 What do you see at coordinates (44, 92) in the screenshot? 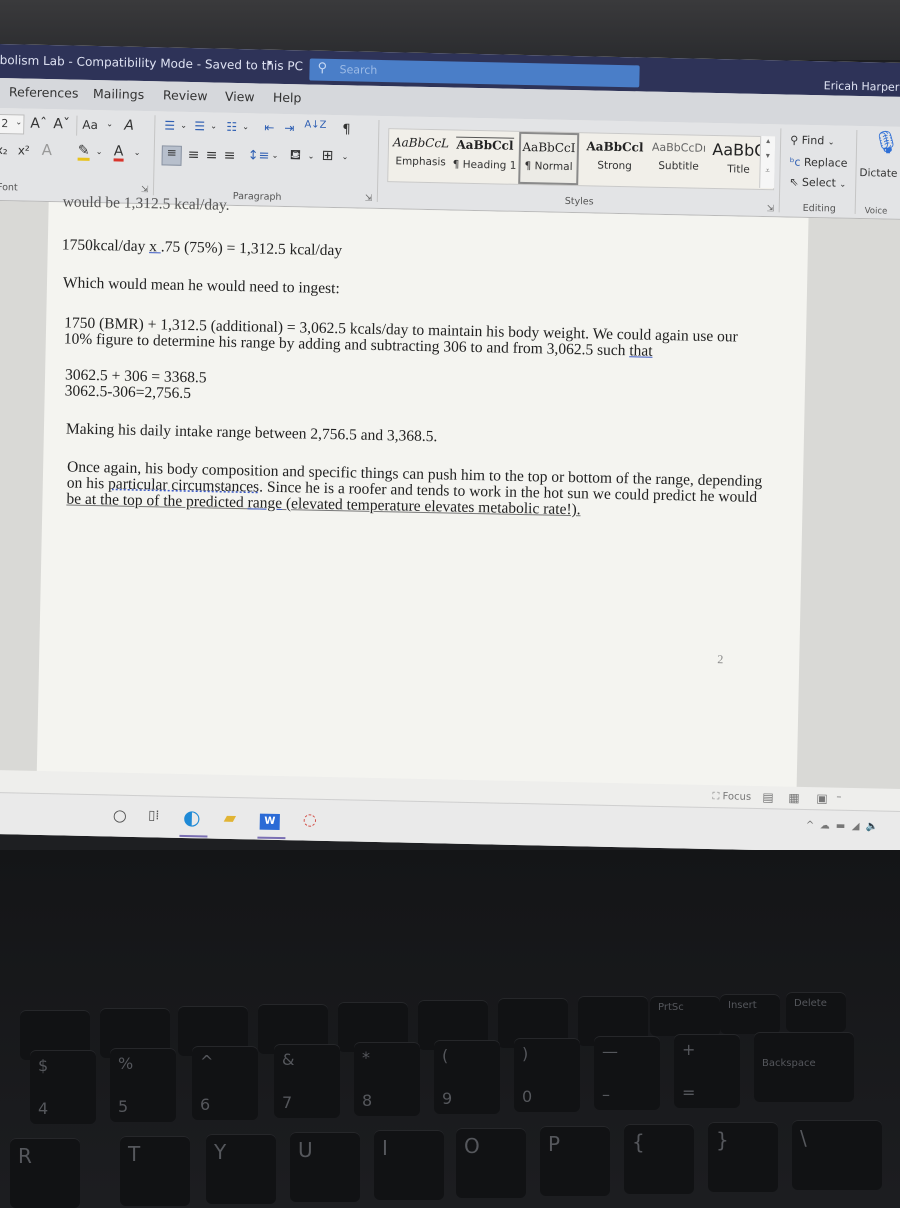
I see `tab-references: References` at bounding box center [44, 92].